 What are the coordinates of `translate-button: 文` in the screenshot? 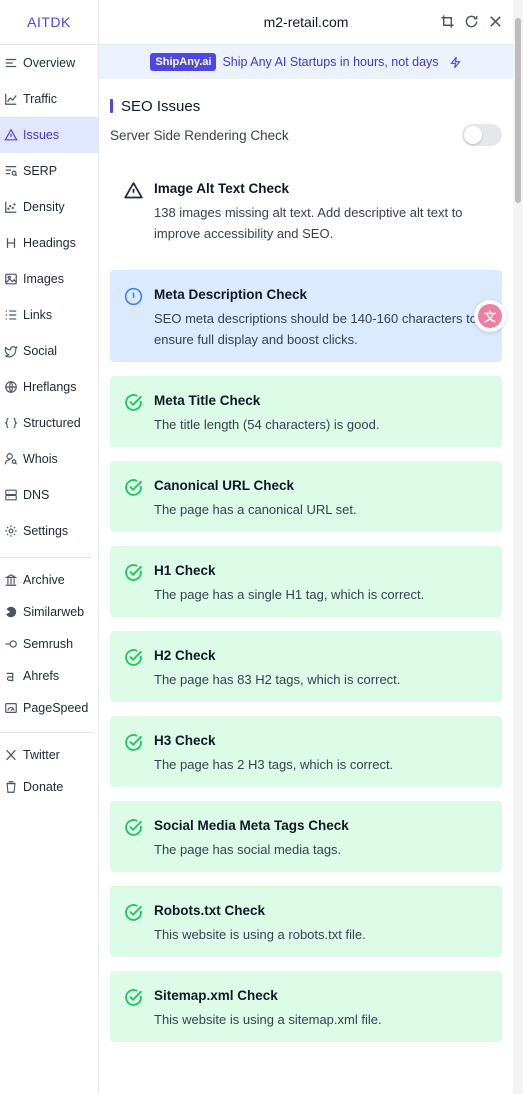 It's located at (490, 316).